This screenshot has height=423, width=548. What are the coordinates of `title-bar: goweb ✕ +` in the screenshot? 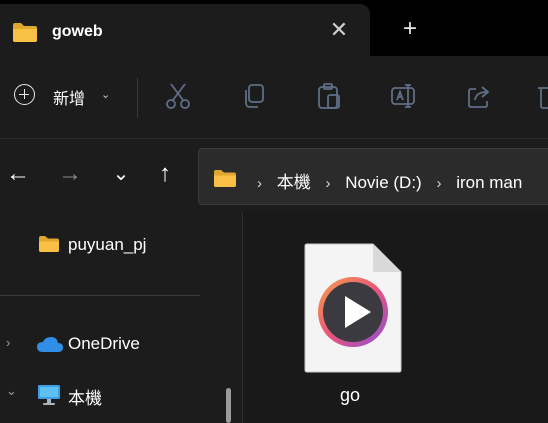 It's located at (274, 28).